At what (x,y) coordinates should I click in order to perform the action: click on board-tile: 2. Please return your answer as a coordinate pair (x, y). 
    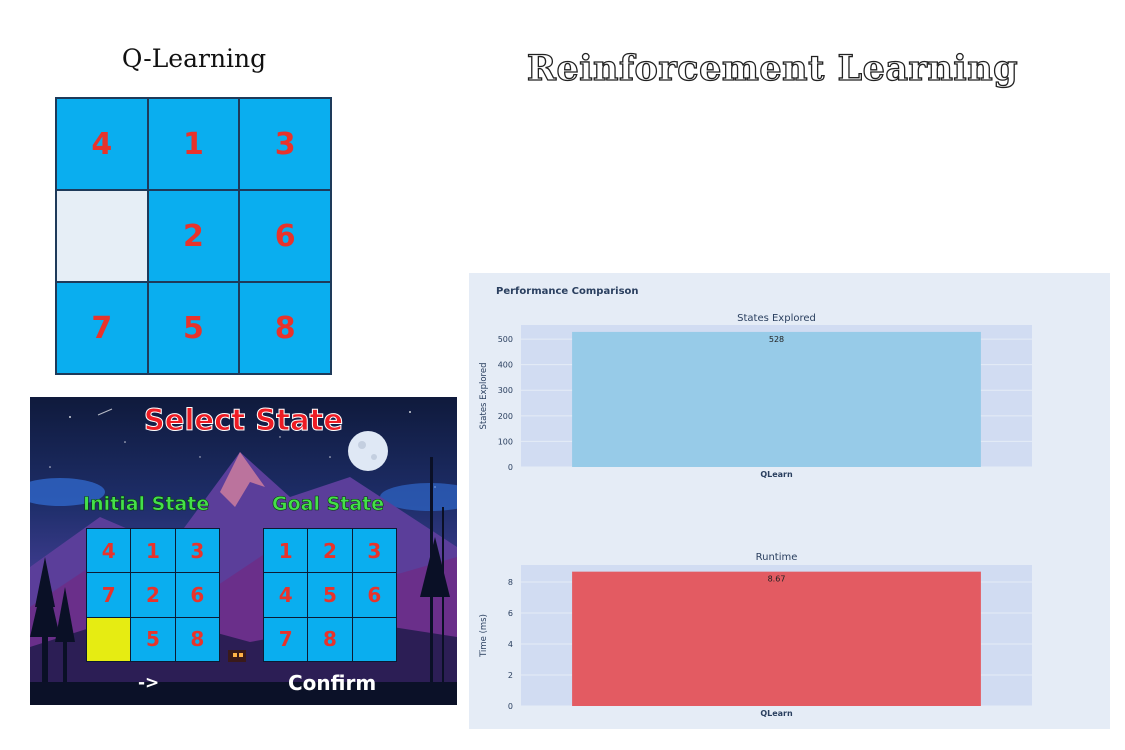
    Looking at the image, I should click on (193, 236).